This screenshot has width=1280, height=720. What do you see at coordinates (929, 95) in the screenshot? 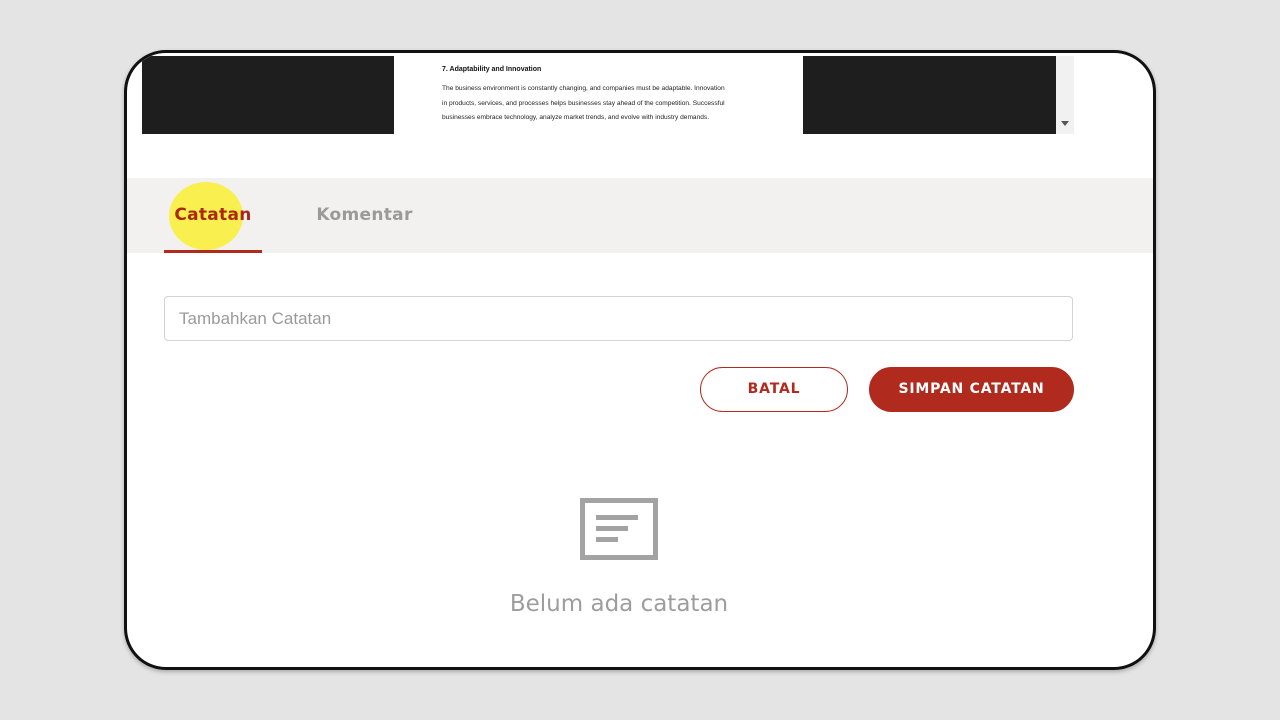
I see `viewer-background-right` at bounding box center [929, 95].